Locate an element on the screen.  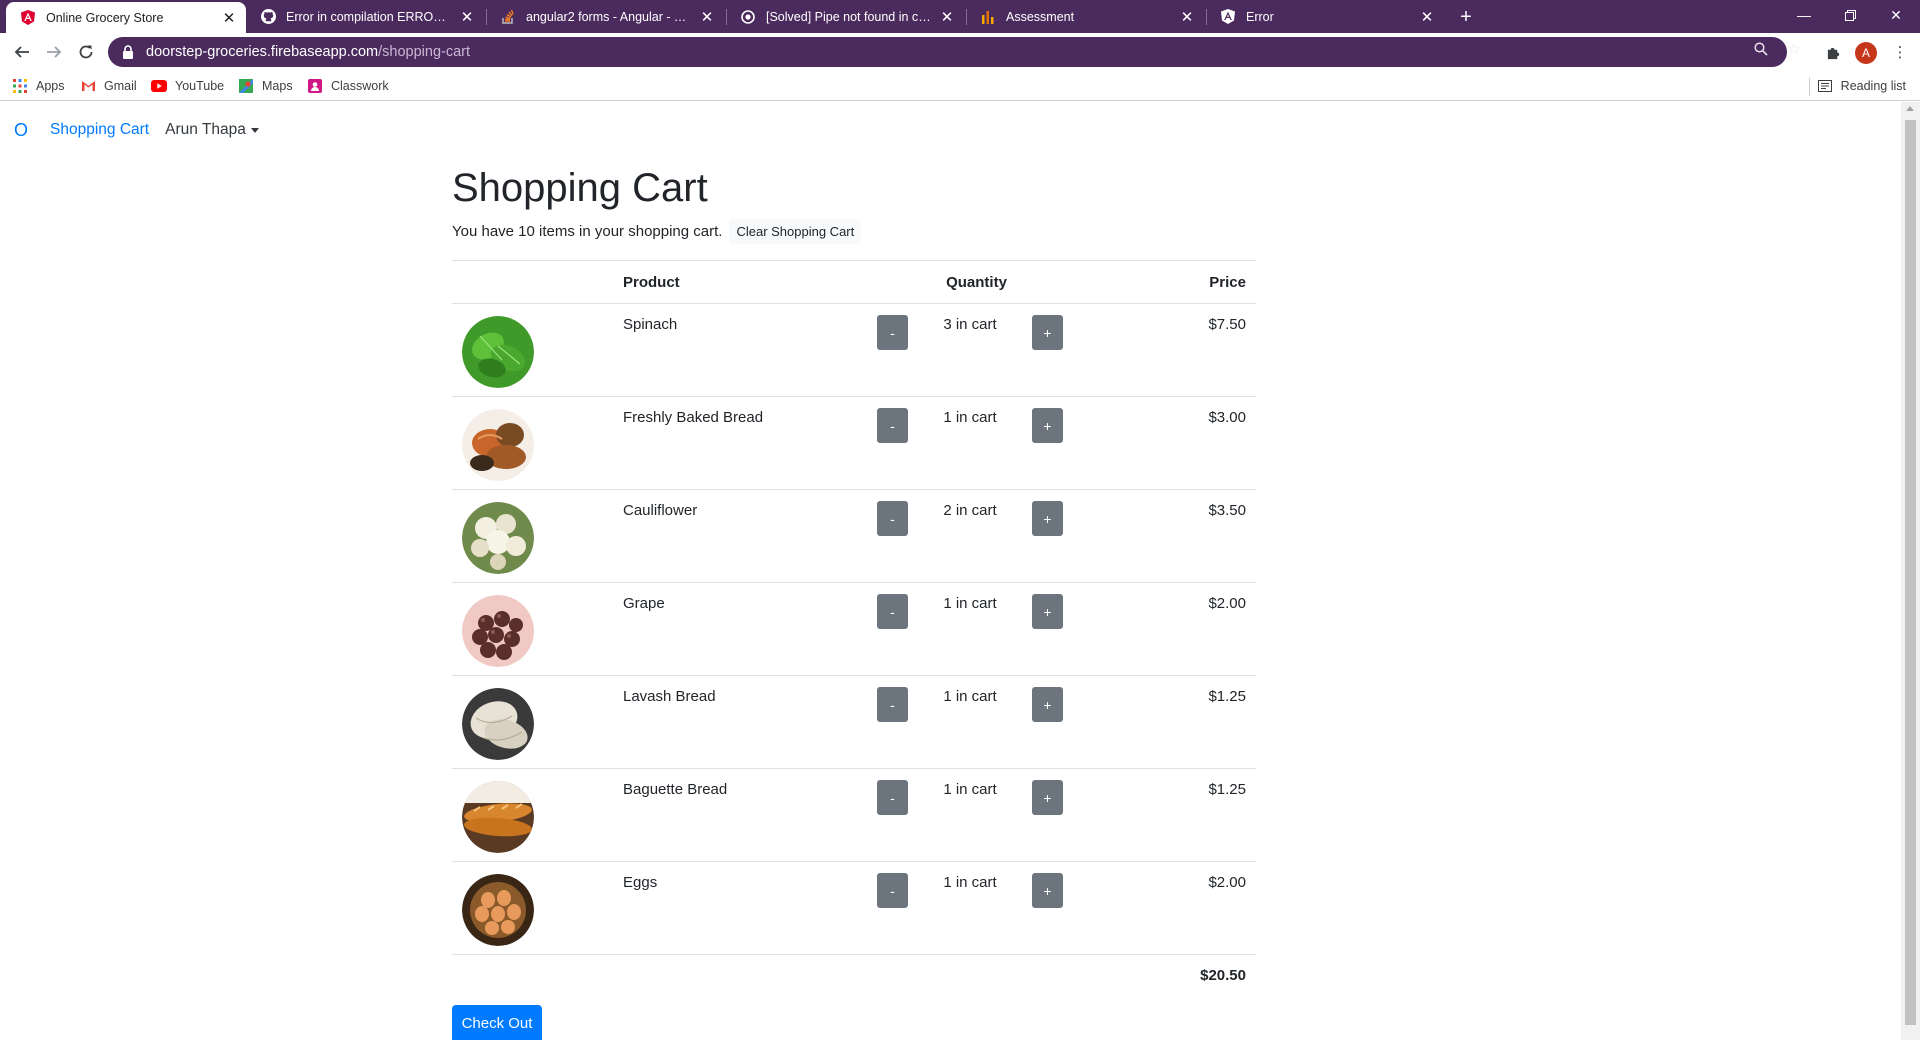
spinach-thumbnail is located at coordinates (498, 352).